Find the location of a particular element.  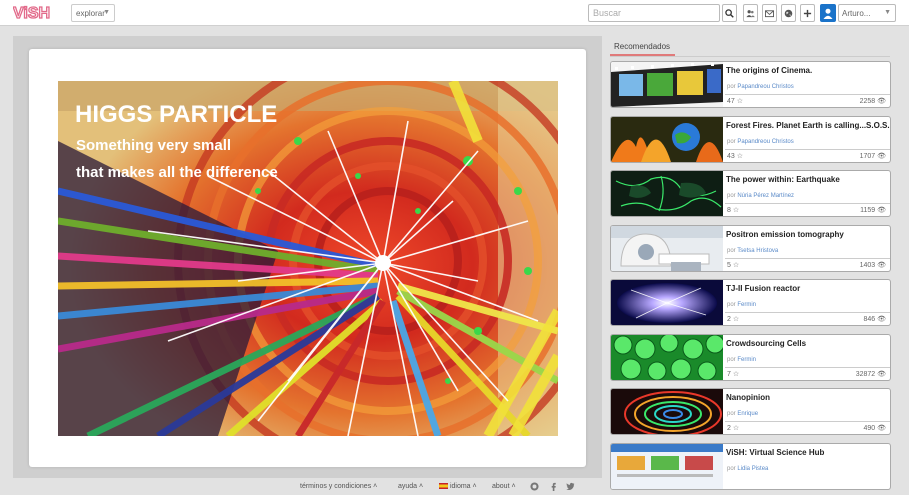

star-count: 43 ☆ is located at coordinates (735, 156).